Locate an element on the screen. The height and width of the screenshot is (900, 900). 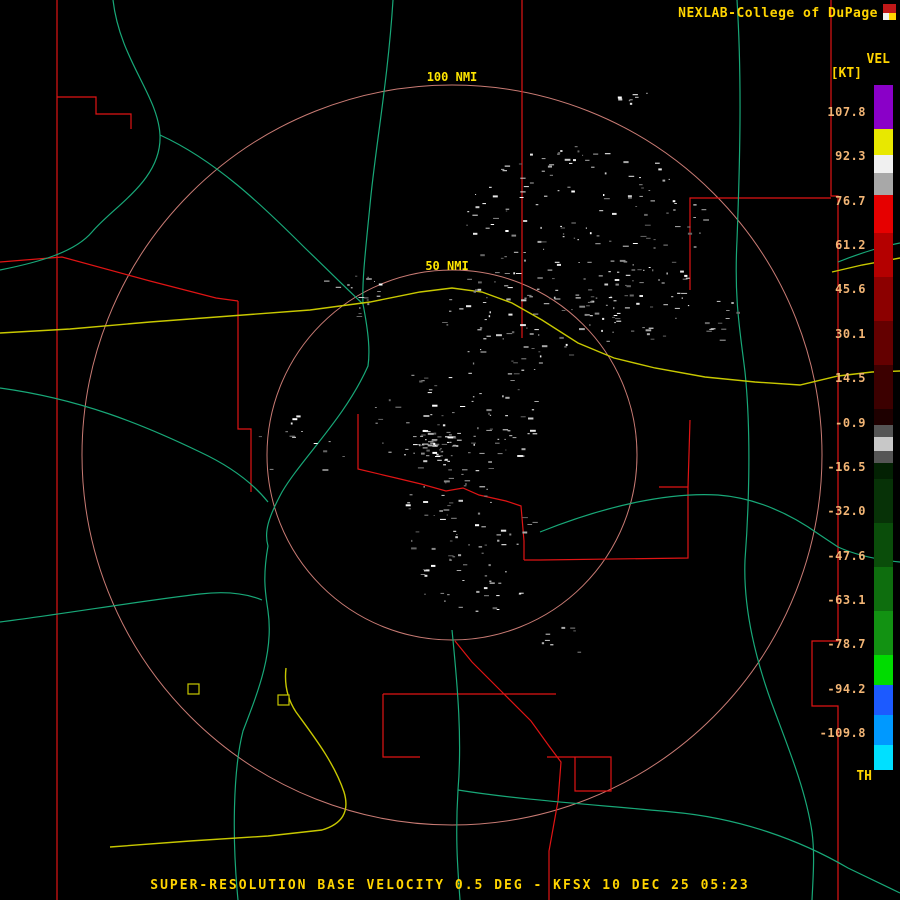
ring-label-50nmi: 50 NMI is located at coordinates (447, 266).